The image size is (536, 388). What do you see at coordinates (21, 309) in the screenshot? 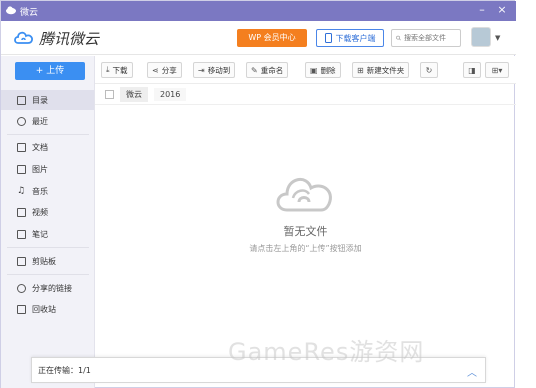
I see `trash-icon` at bounding box center [21, 309].